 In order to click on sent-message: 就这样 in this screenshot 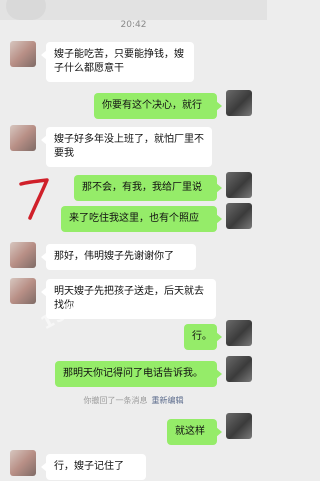, I will do `click(194, 432)`.